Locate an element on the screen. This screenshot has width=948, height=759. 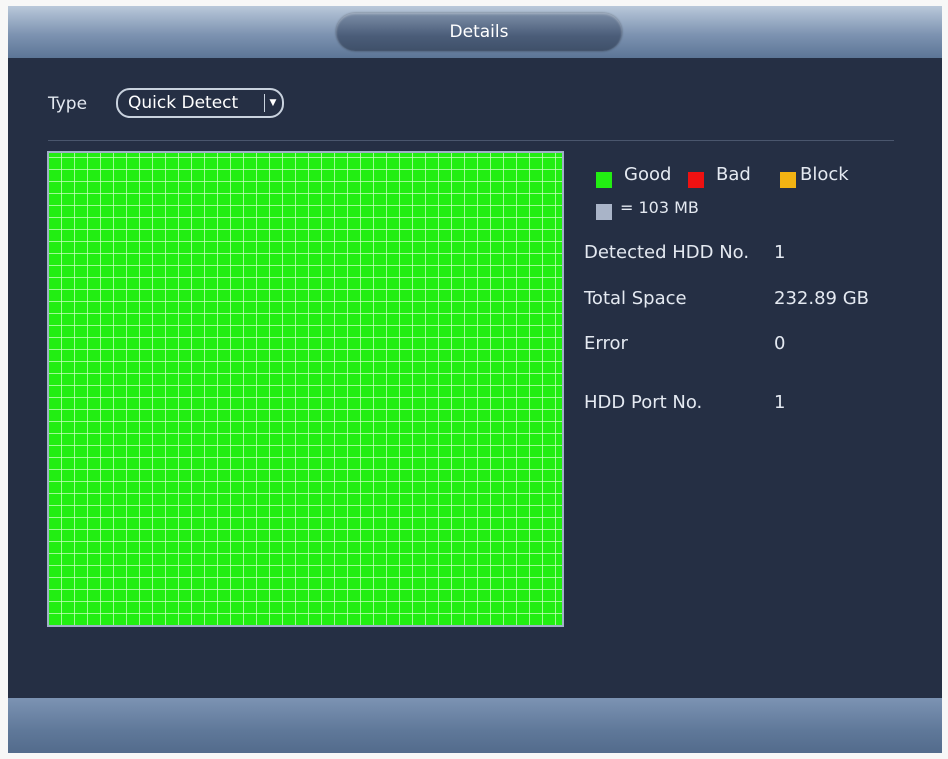
dropdown-divider is located at coordinates (264, 103).